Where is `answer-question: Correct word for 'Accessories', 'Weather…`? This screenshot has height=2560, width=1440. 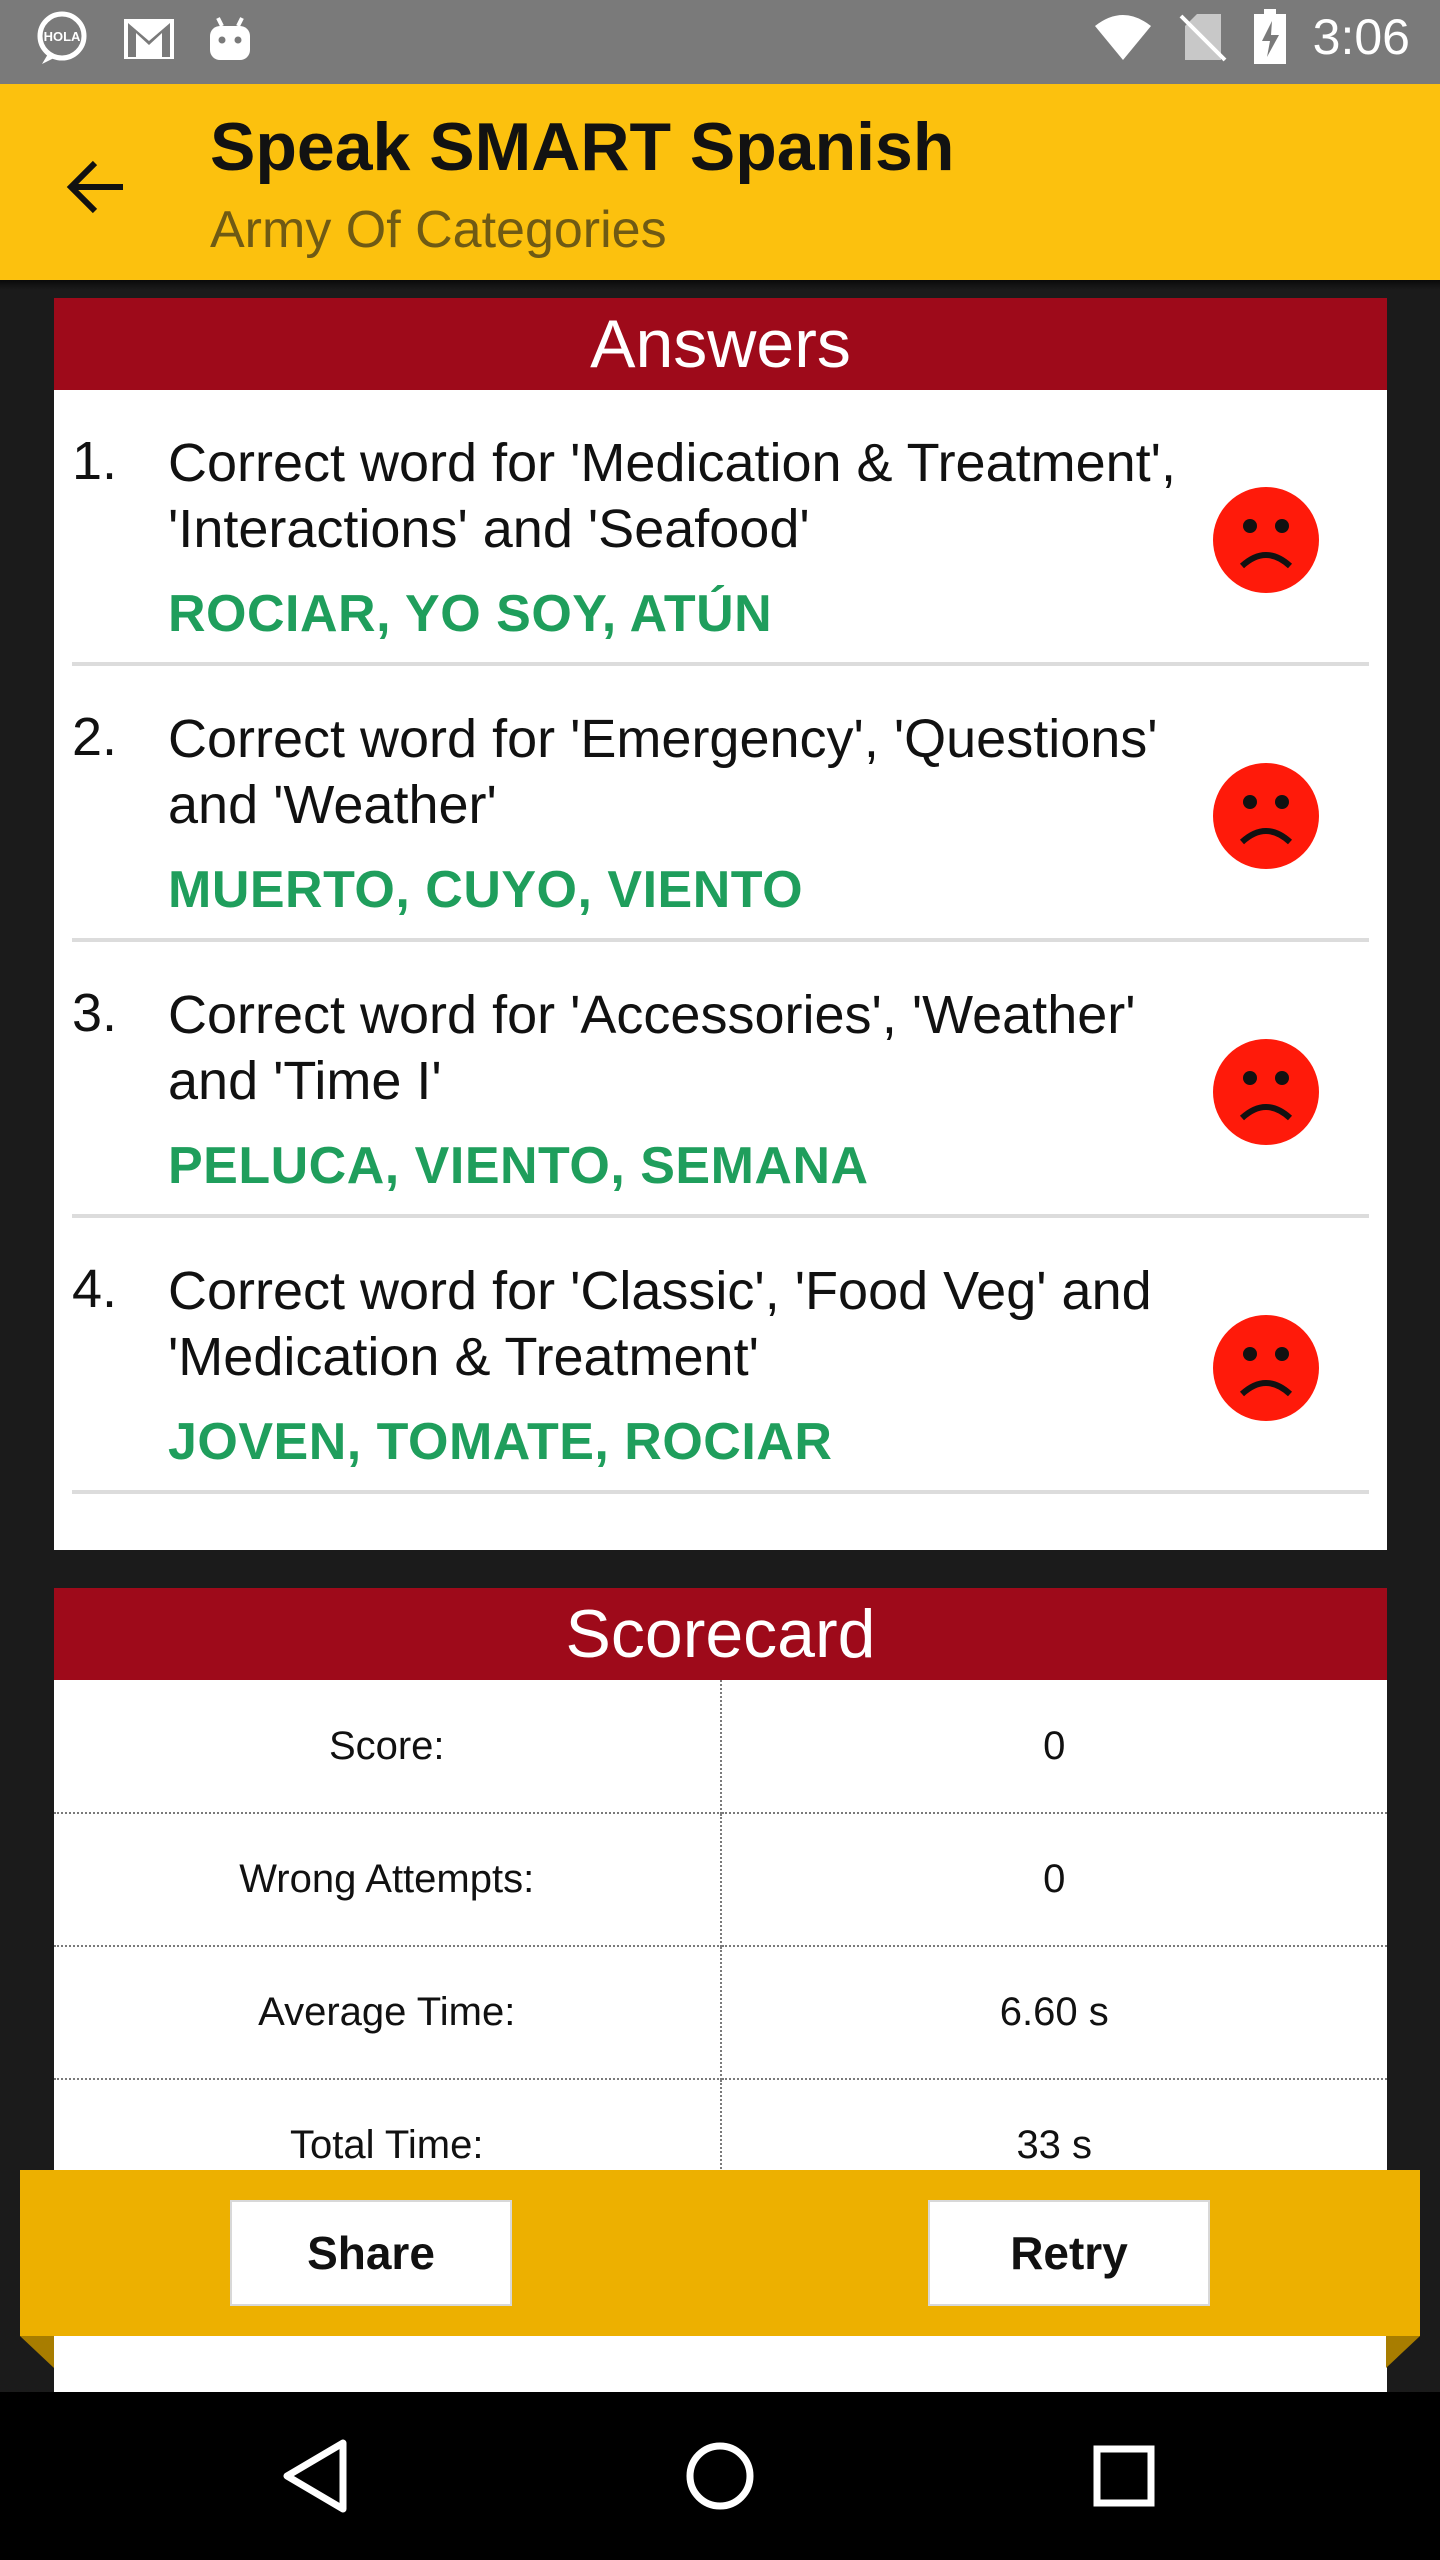
answer-question: Correct word for 'Accessories', 'Weather… is located at coordinates (652, 1048).